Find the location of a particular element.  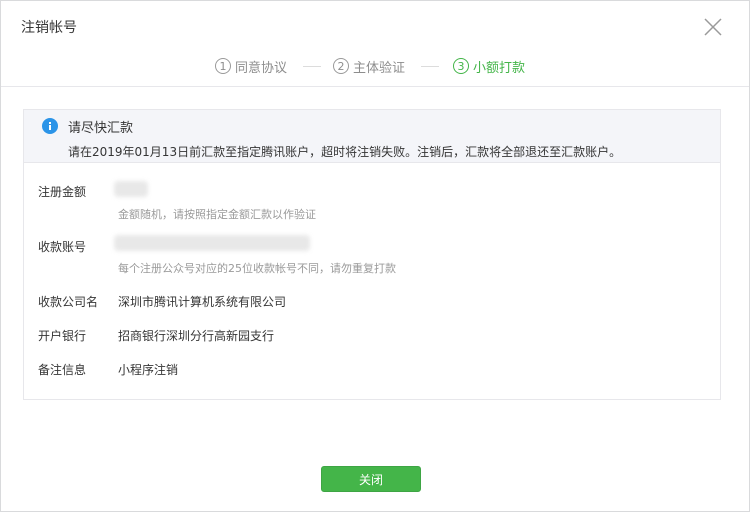

step-1: 1 同意协议 is located at coordinates (251, 66).